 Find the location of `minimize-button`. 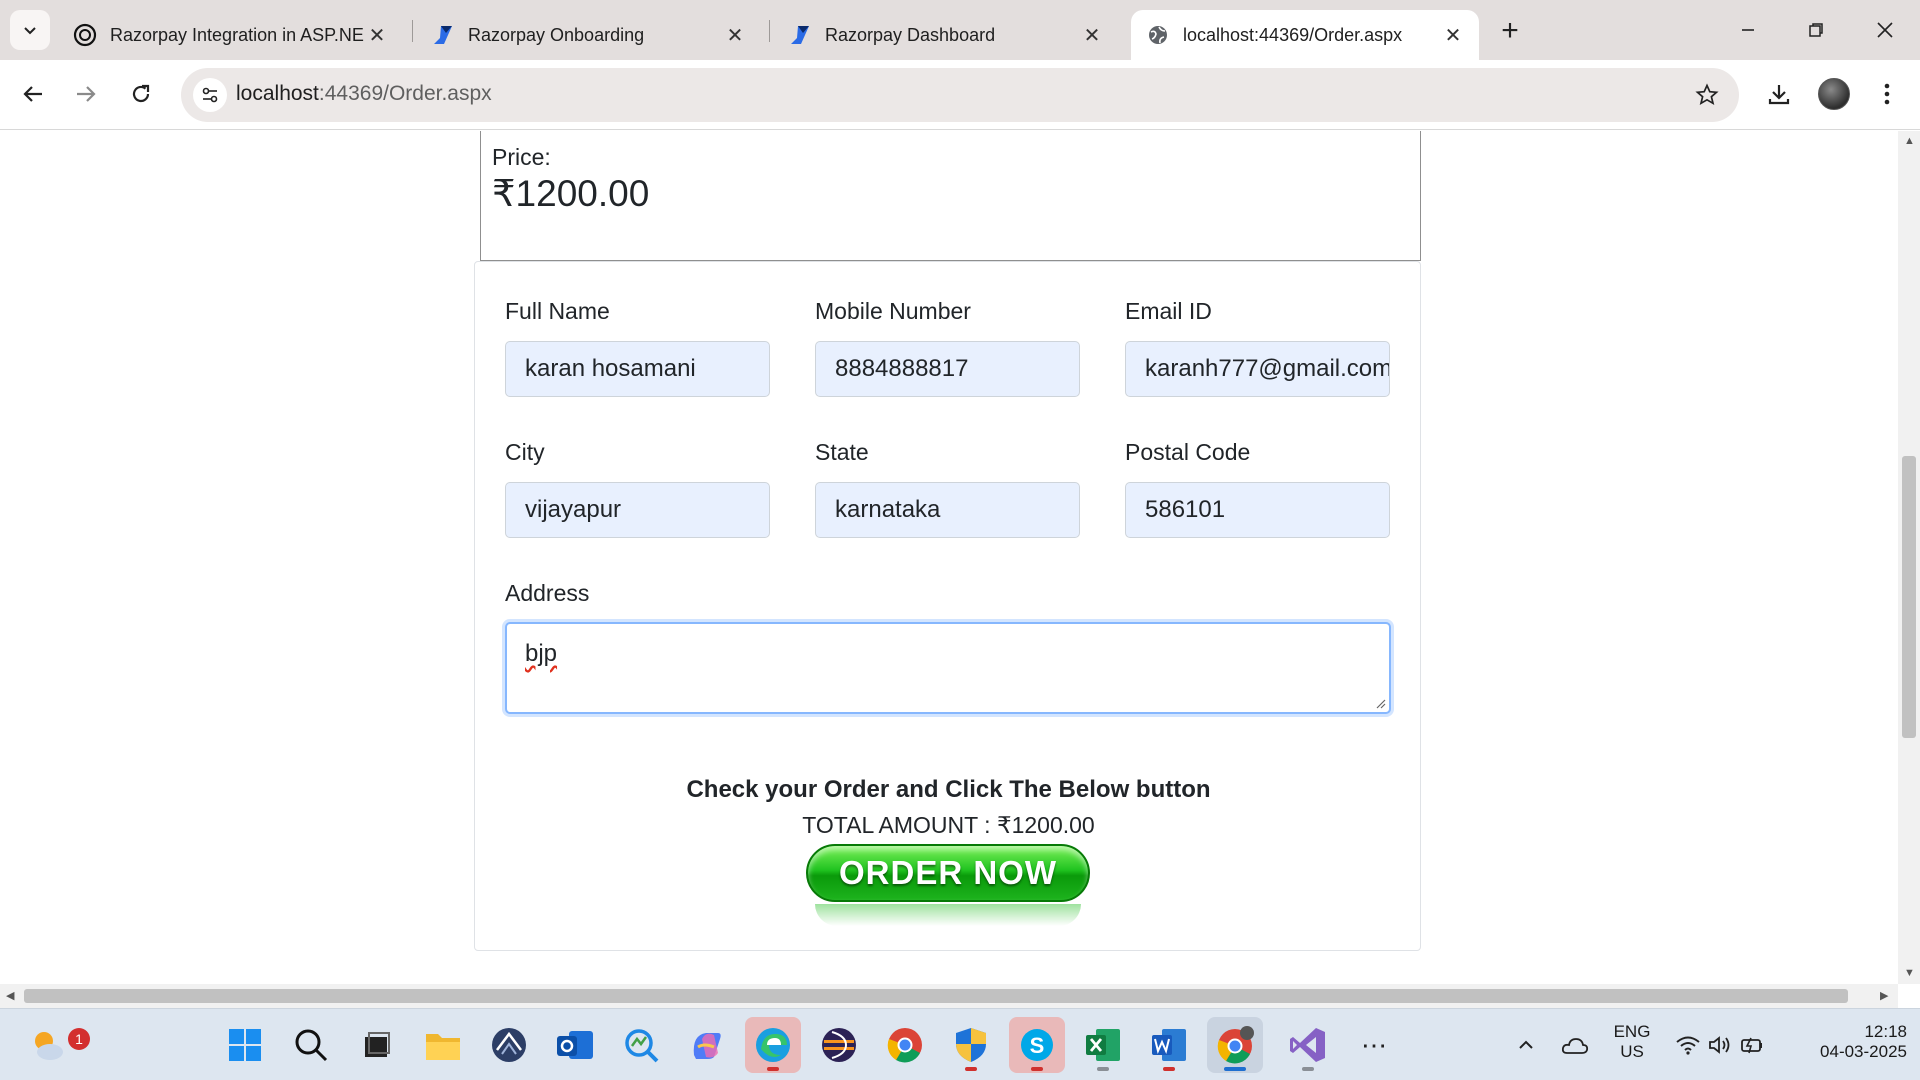

minimize-button is located at coordinates (1748, 30).